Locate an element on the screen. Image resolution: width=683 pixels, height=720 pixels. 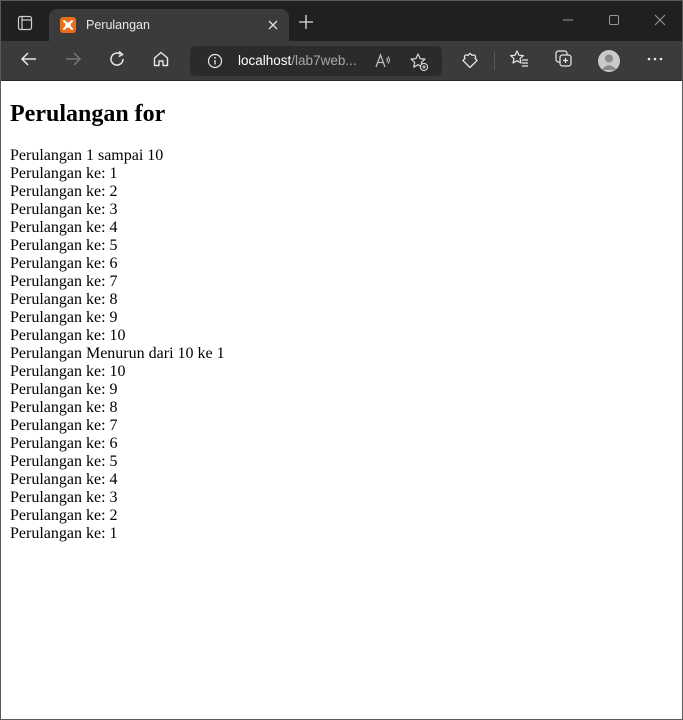
favorites-icon is located at coordinates (519, 61).